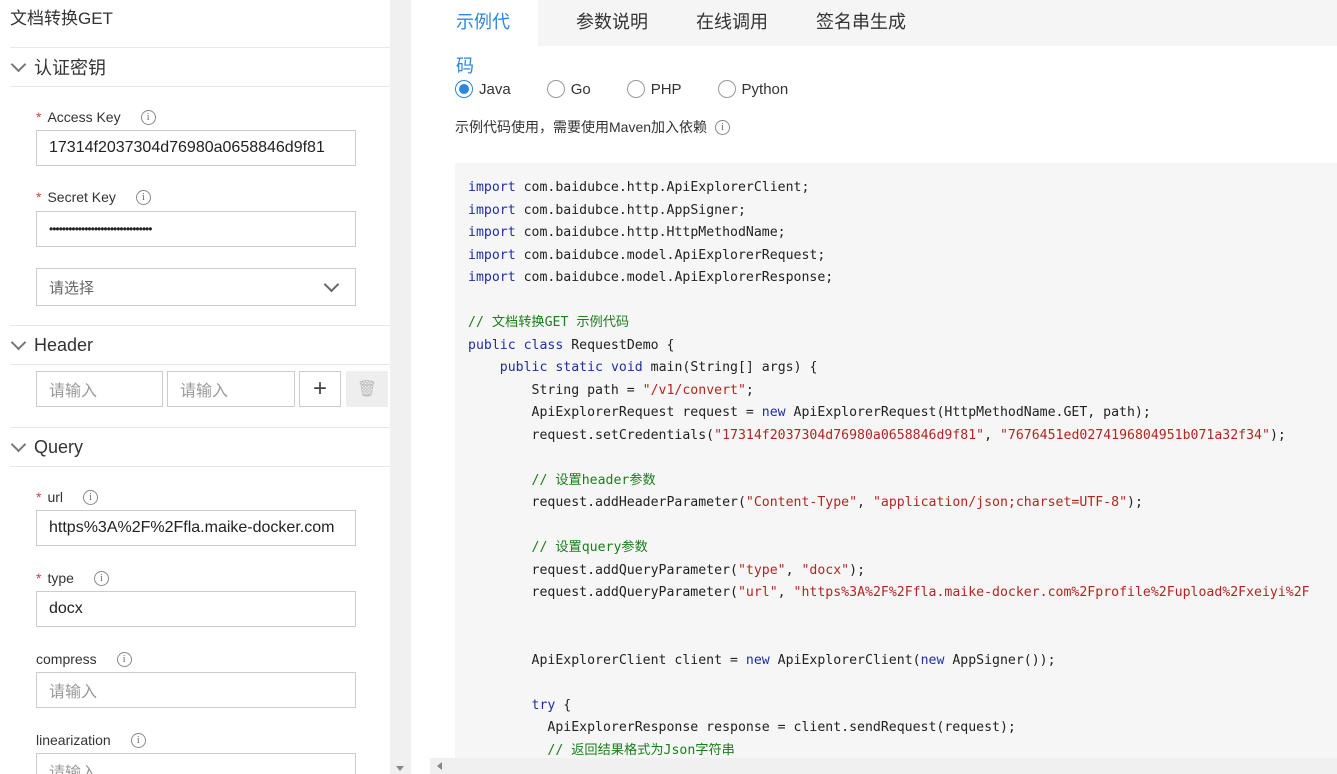 This screenshot has height=774, width=1337. What do you see at coordinates (400, 768) in the screenshot?
I see `scroll-down-icon` at bounding box center [400, 768].